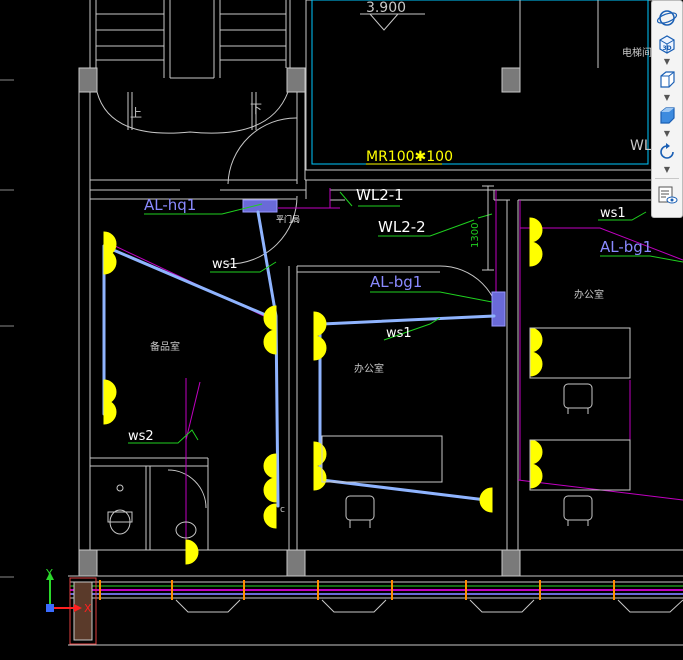 The height and width of the screenshot is (660, 683). Describe the element at coordinates (475, 235) in the screenshot. I see `dimension-1300-label: 1300` at that location.